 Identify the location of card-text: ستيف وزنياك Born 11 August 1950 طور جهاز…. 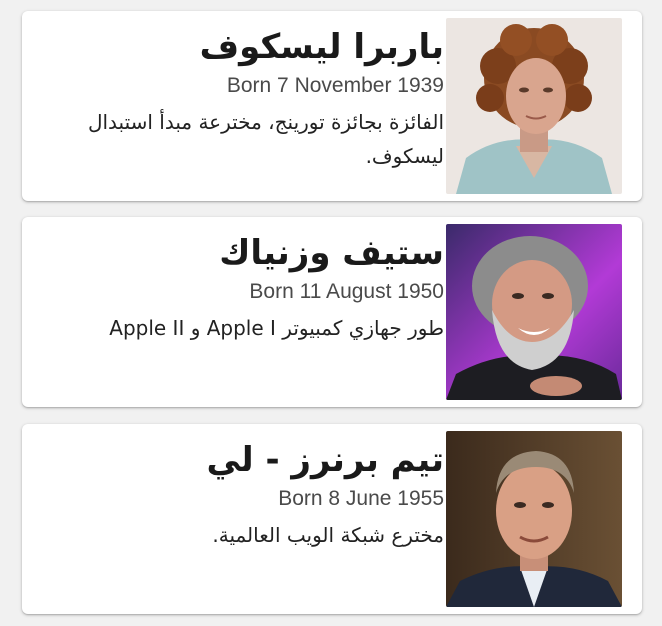
(244, 281).